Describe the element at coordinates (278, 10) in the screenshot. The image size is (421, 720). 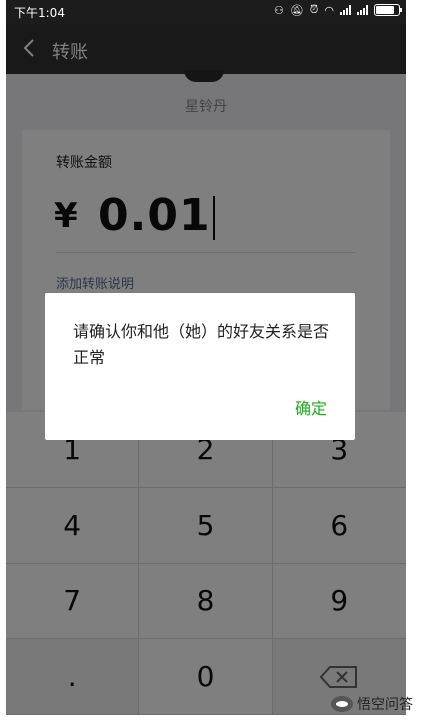
I see `link-icon: ⚇` at that location.